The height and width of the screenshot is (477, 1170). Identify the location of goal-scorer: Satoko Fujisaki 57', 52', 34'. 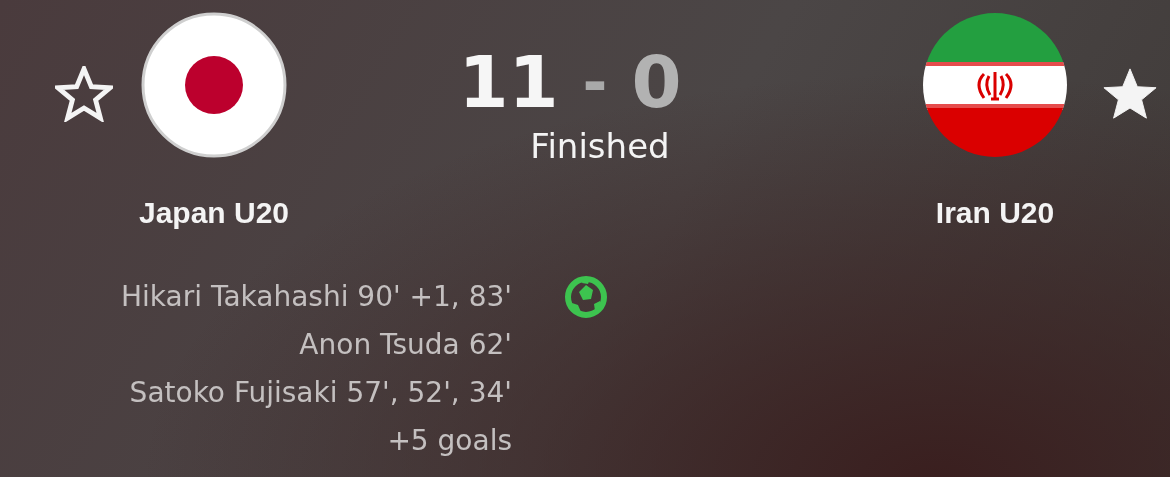
(320, 393).